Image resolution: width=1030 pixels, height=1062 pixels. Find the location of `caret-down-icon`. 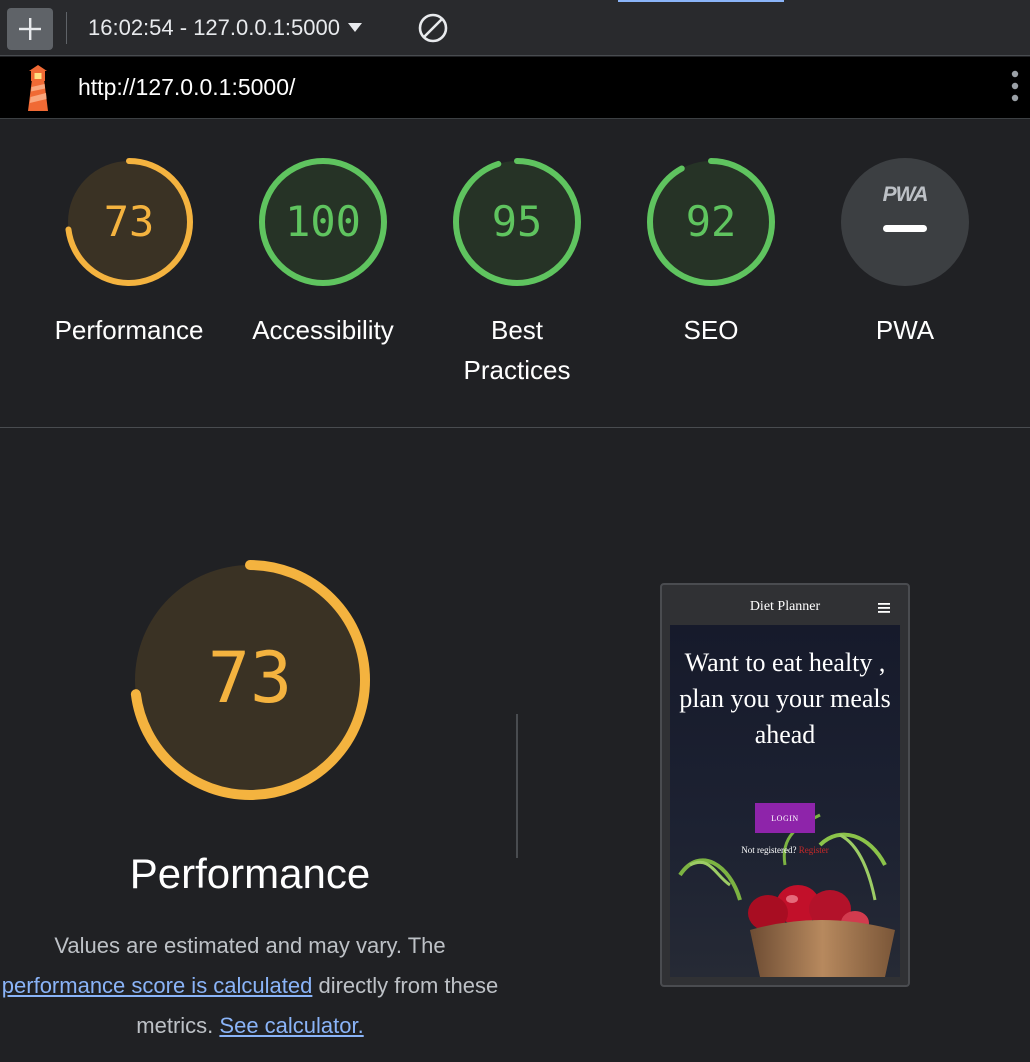

caret-down-icon is located at coordinates (355, 27).